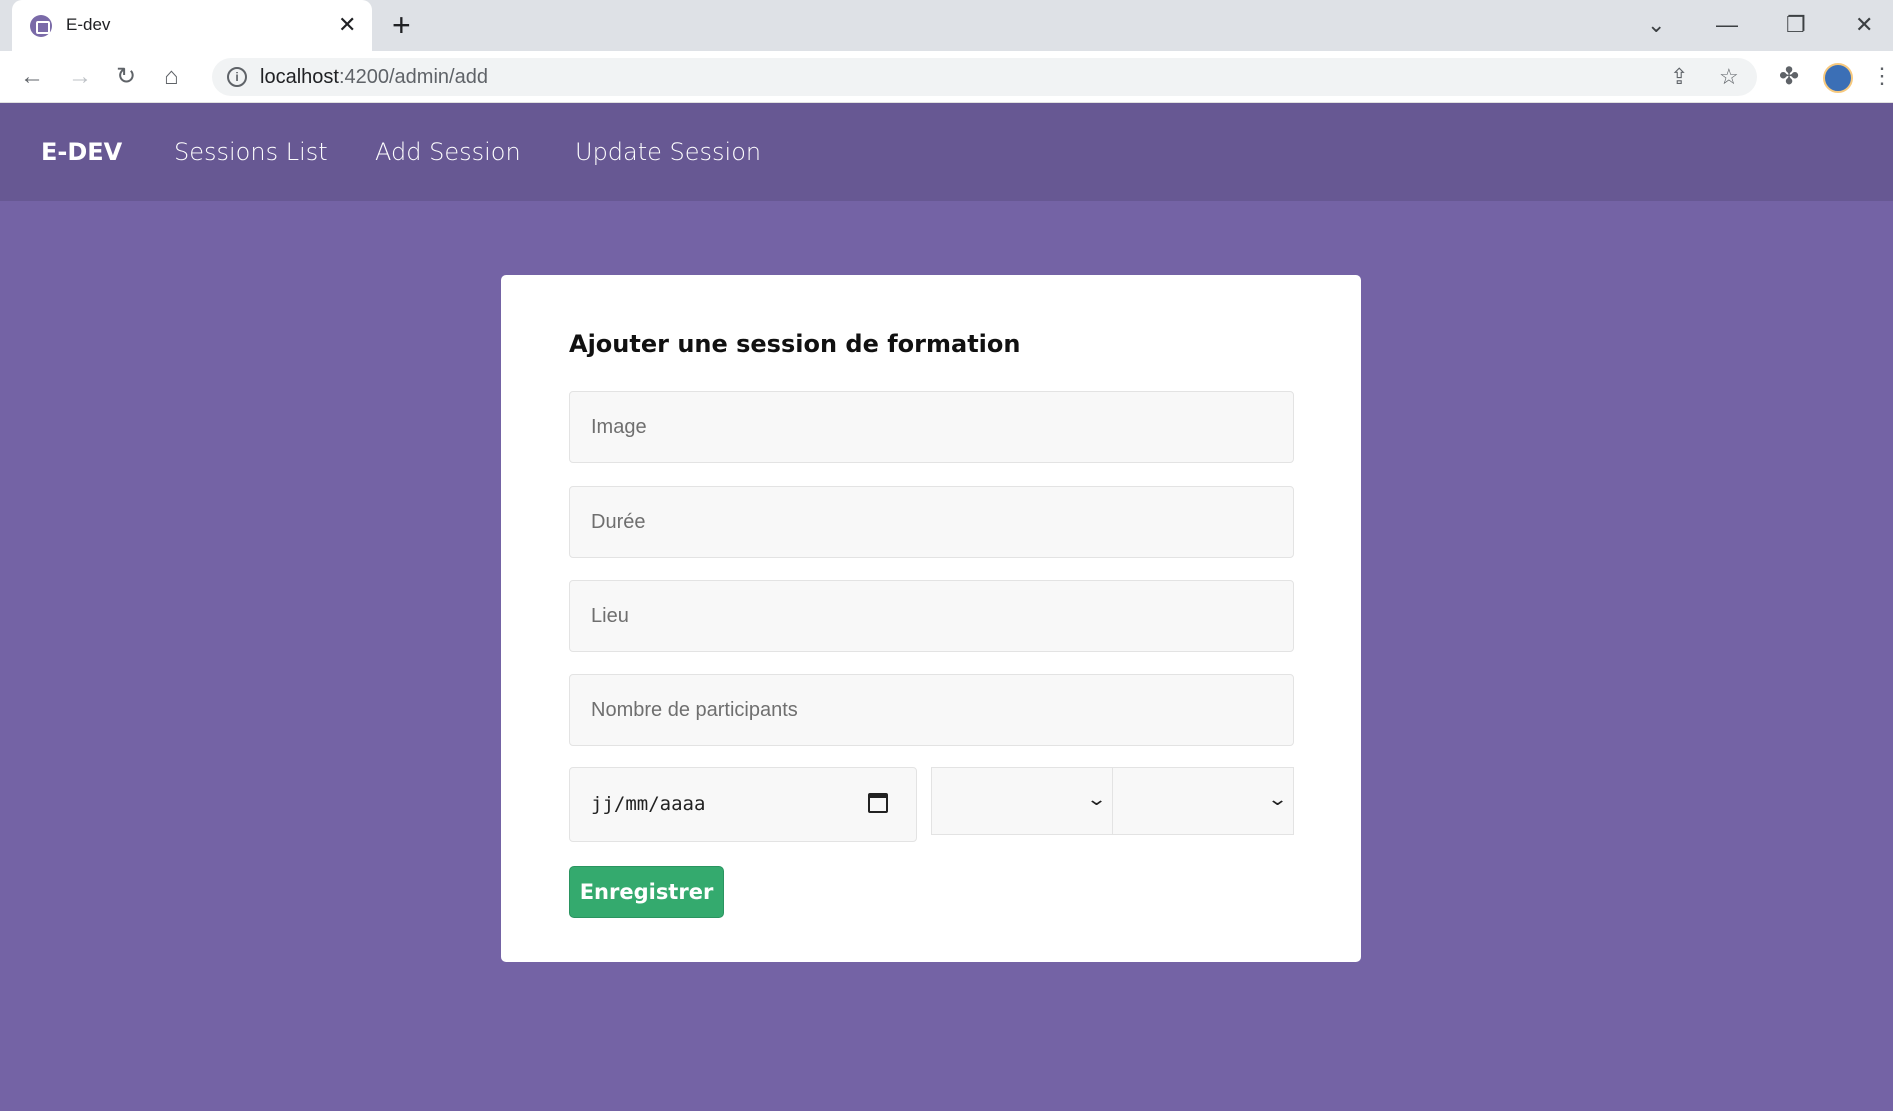 The image size is (1893, 1111). Describe the element at coordinates (795, 344) in the screenshot. I see `form-title: Ajouter une session de formation` at that location.